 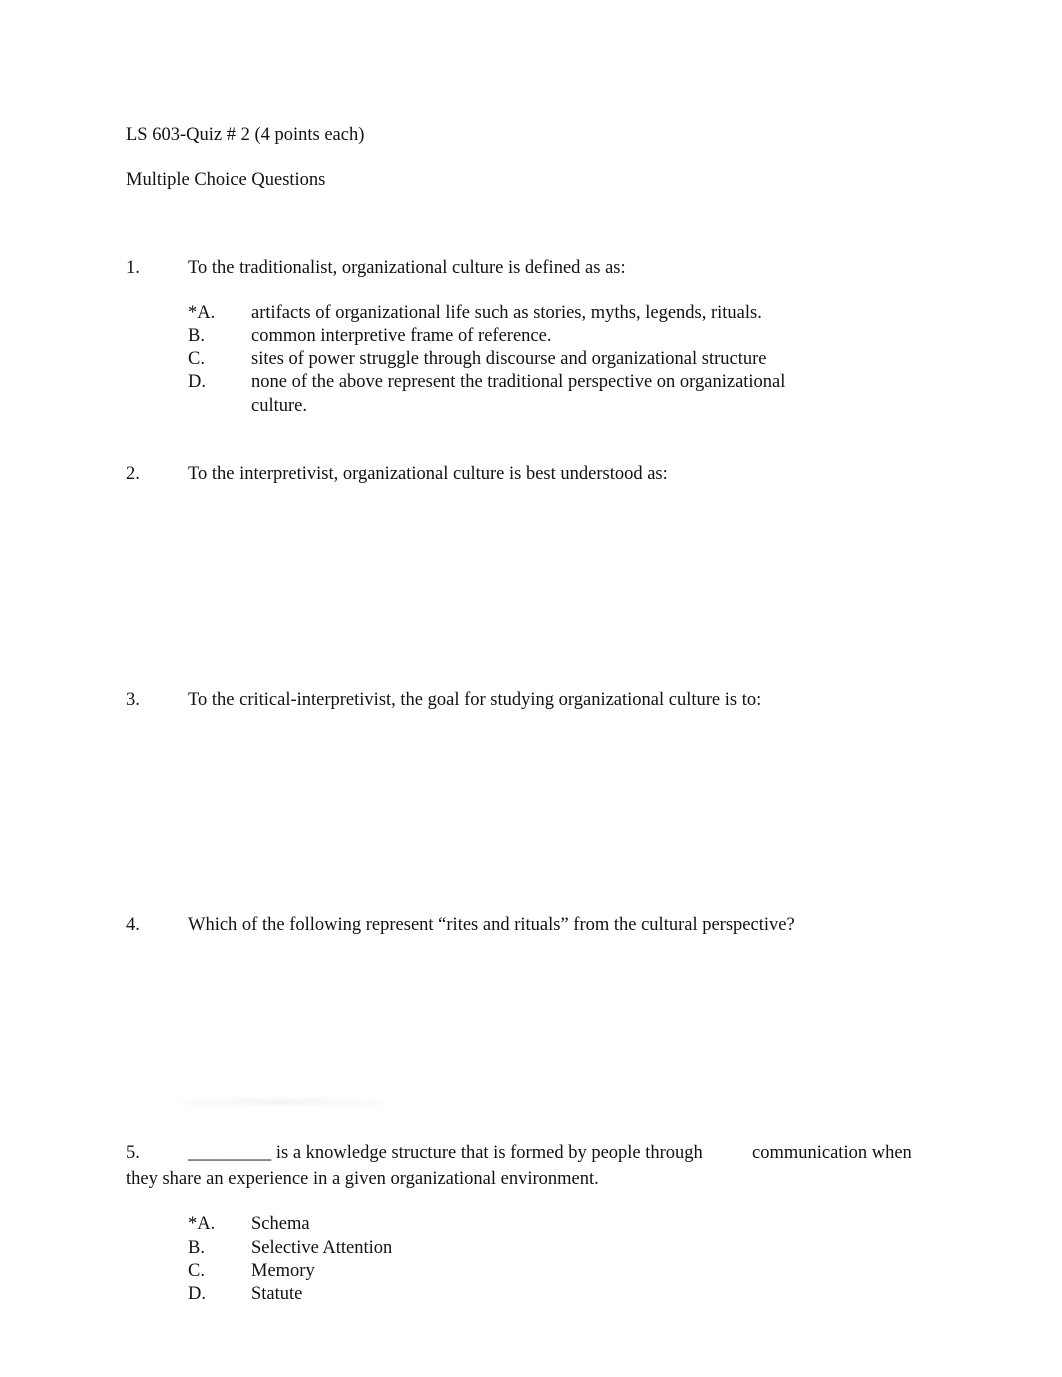 What do you see at coordinates (280, 1224) in the screenshot?
I see `option-text: Schema` at bounding box center [280, 1224].